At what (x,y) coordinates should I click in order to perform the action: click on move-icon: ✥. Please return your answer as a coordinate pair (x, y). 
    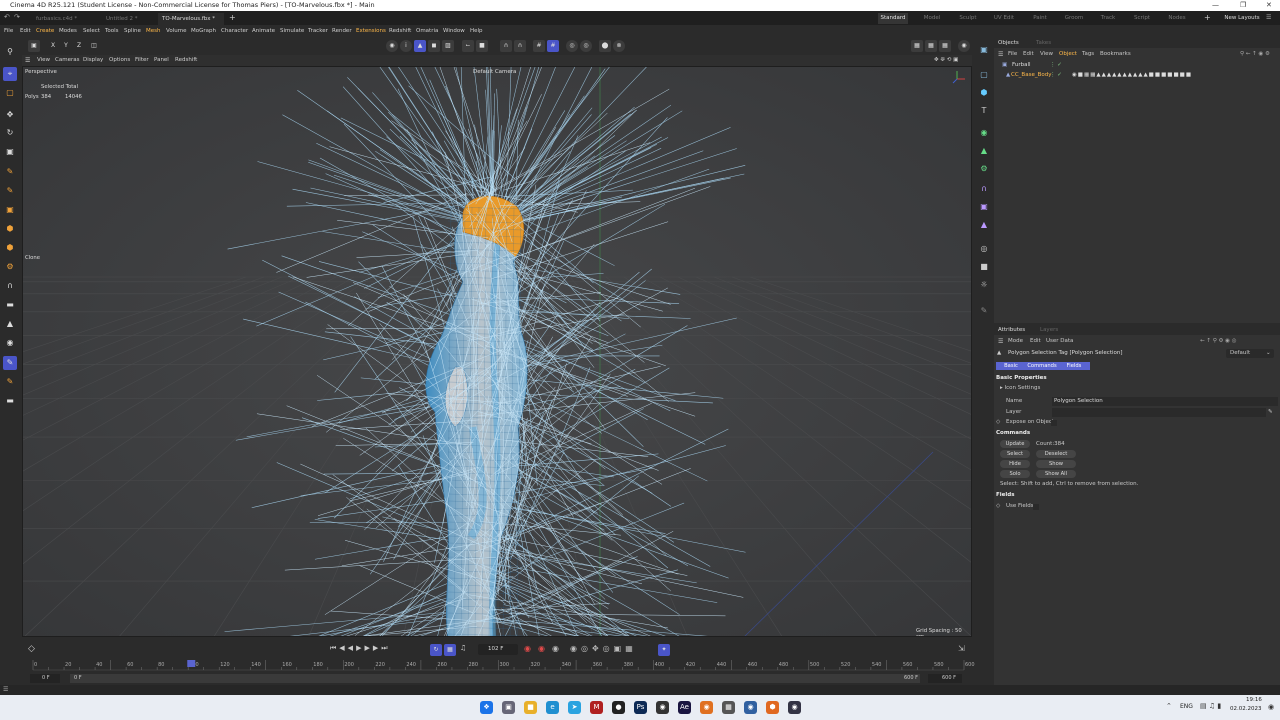
    Looking at the image, I should click on (10, 115).